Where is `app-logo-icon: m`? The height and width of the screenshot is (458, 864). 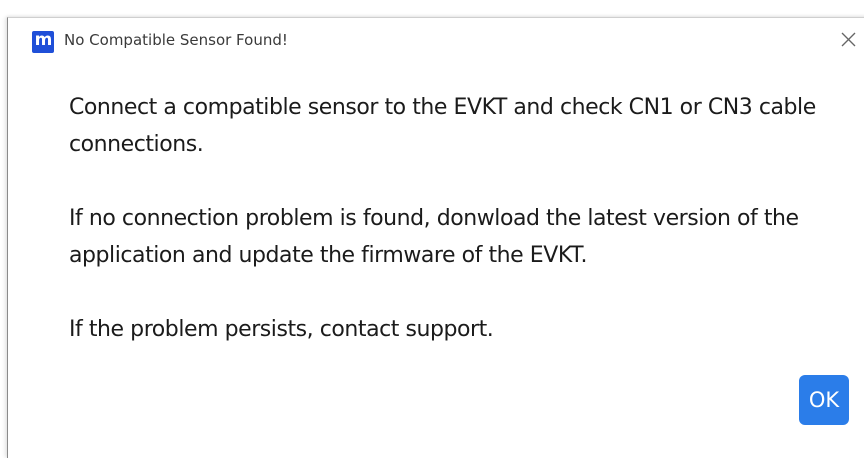
app-logo-icon: m is located at coordinates (43, 42).